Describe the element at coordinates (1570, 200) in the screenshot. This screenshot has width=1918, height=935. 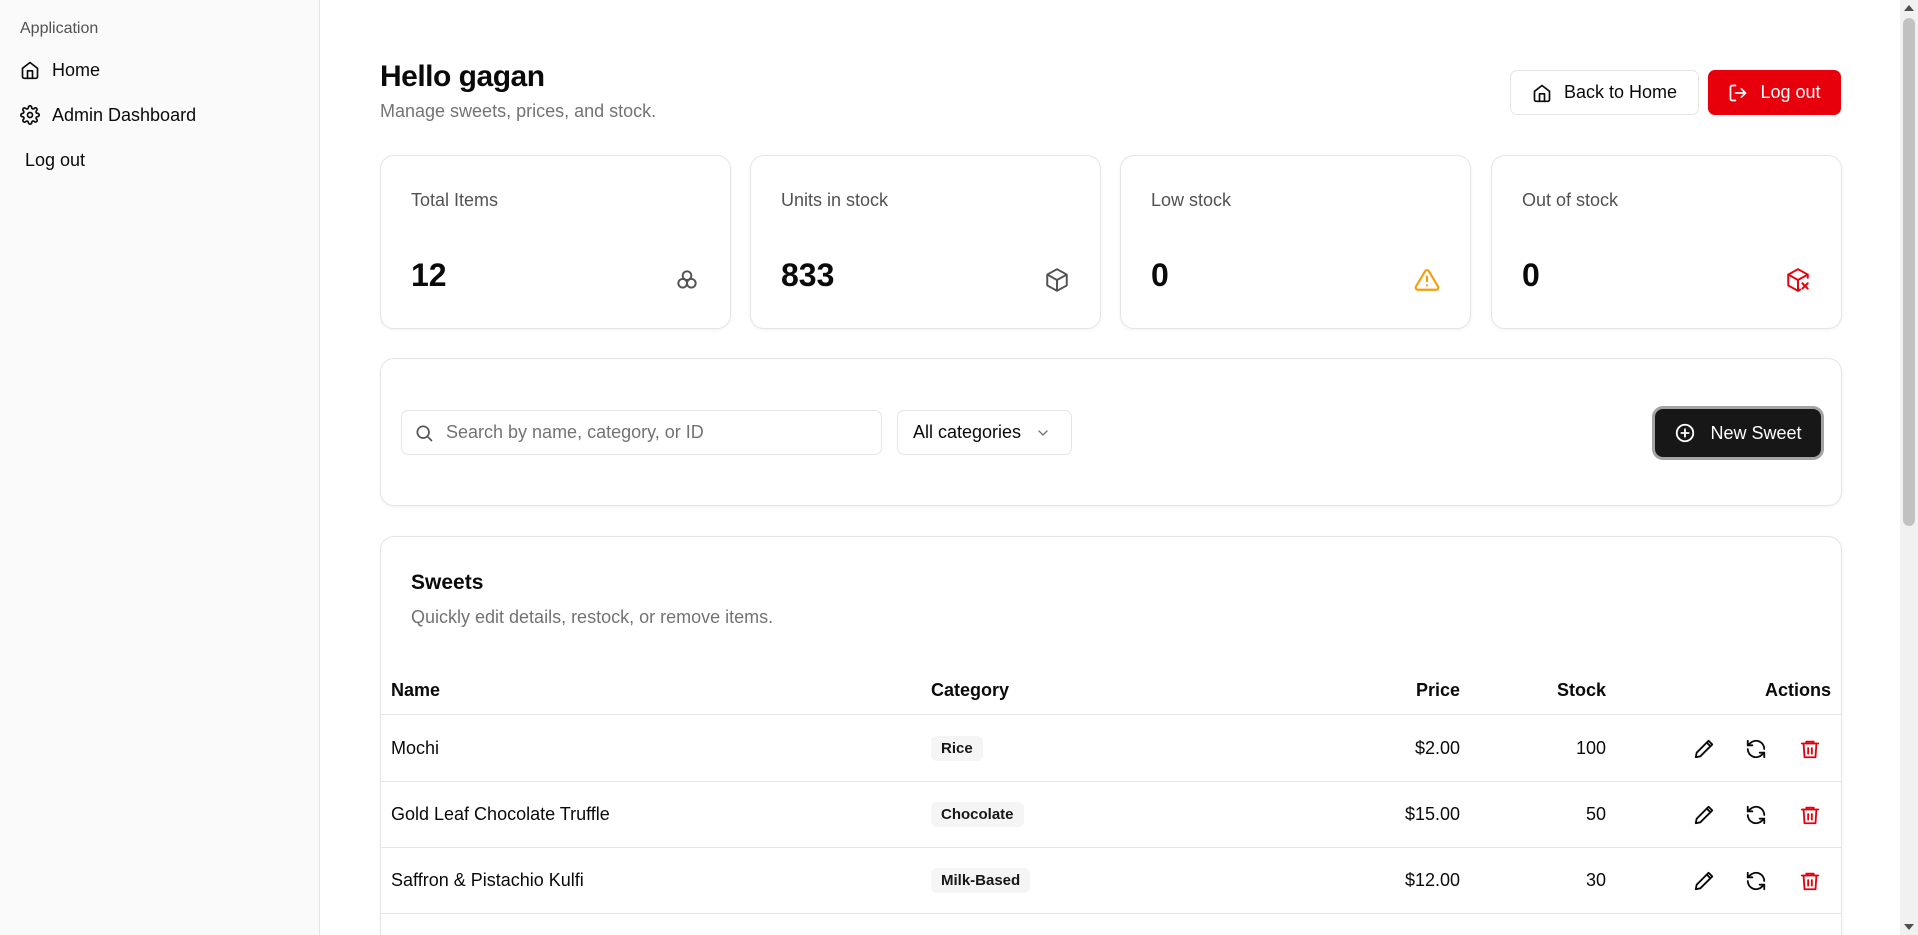
I see `stat-label: Out of stock` at that location.